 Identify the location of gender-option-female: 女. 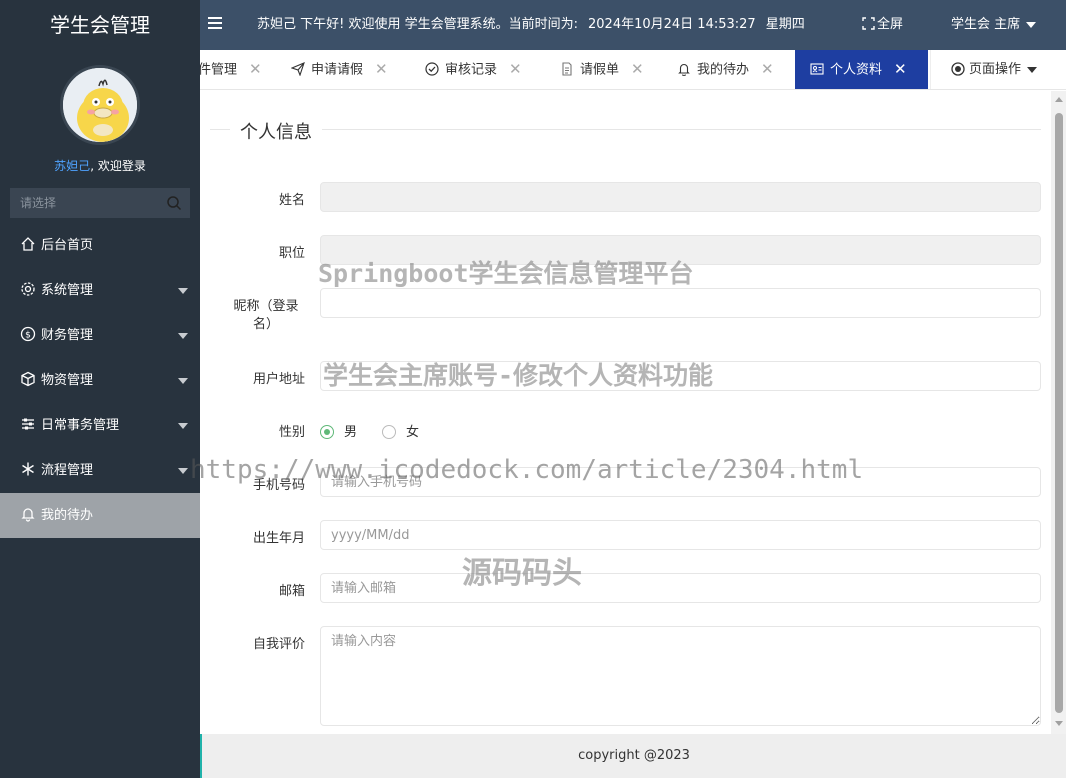
(400, 433).